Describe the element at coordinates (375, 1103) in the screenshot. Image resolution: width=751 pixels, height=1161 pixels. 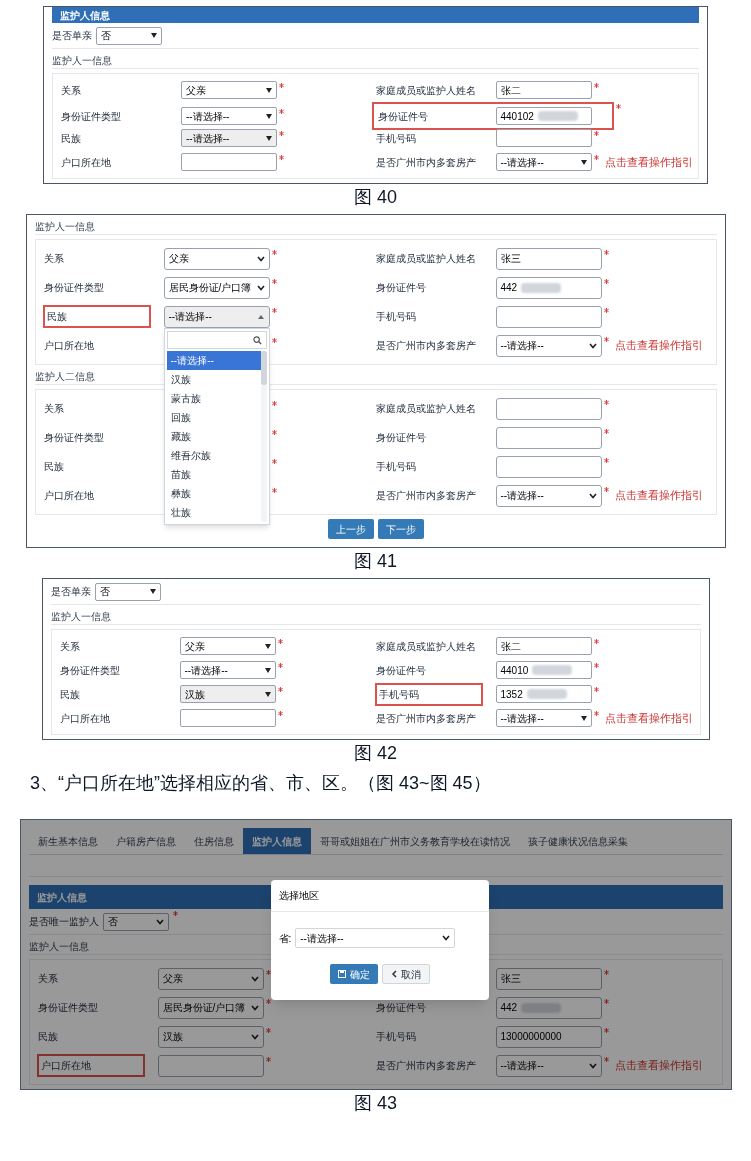
I see `figure-caption: 图 43` at that location.